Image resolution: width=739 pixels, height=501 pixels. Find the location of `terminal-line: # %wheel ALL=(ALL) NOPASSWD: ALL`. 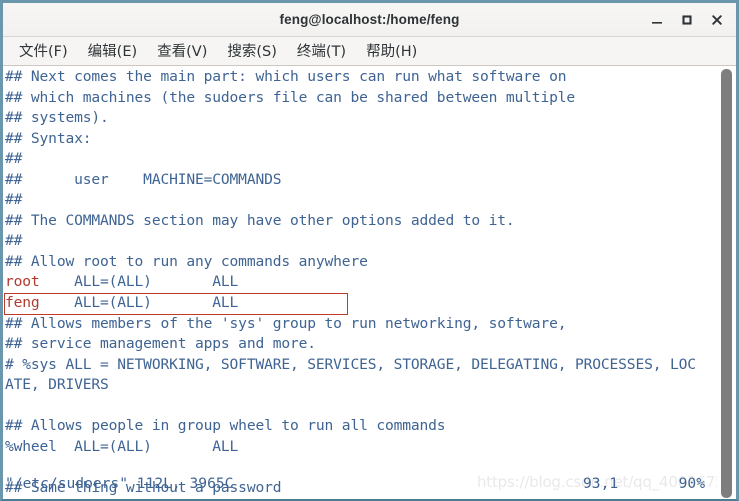

terminal-line: # %wheel ALL=(ALL) NOPASSWD: ALL is located at coordinates (361, 498).